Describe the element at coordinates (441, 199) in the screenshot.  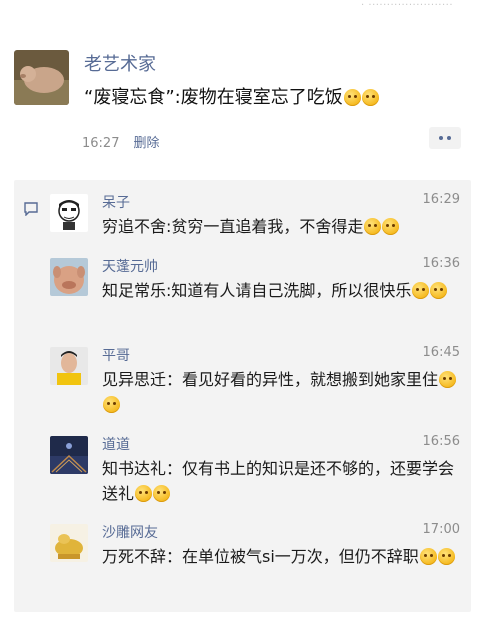
I see `comment-time: 16:29` at that location.